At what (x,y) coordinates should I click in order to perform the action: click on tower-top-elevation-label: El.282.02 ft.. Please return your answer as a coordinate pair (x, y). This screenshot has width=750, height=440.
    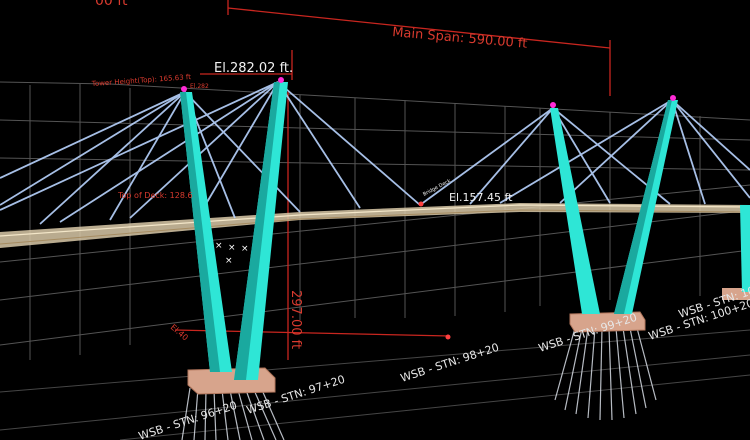
    Looking at the image, I should click on (253, 68).